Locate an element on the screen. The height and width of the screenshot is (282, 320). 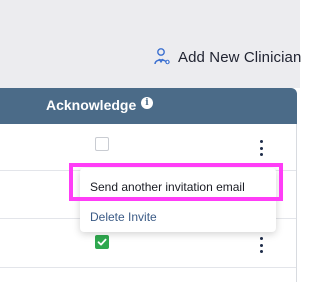
user-add-icon is located at coordinates (162, 56).